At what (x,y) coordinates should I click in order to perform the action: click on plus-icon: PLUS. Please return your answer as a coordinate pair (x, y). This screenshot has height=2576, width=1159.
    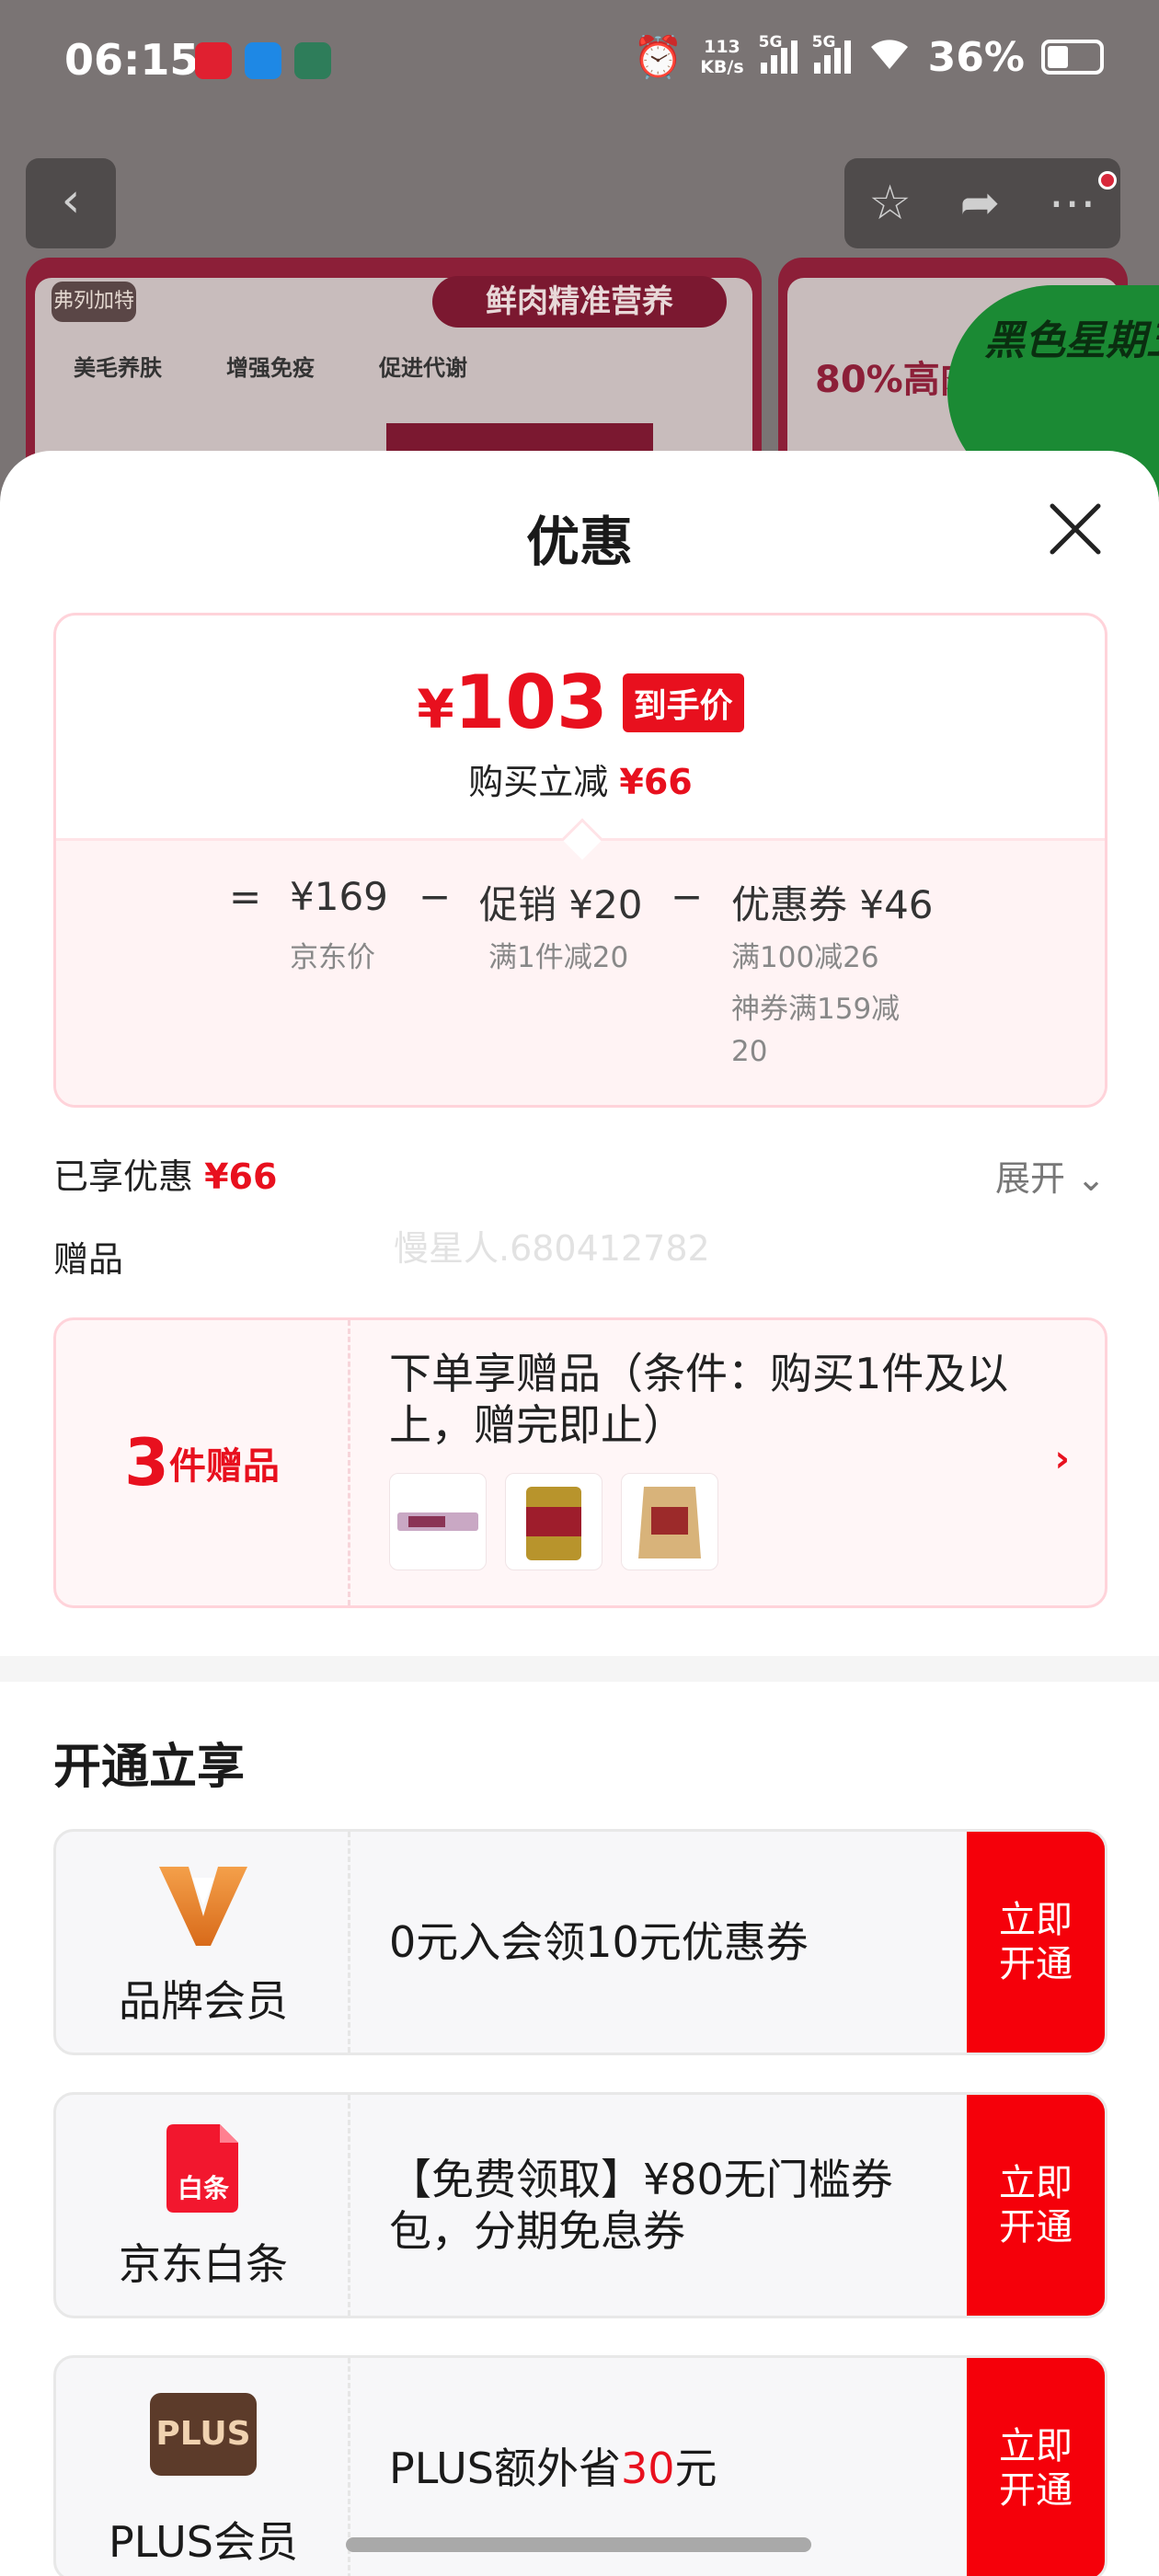
    Looking at the image, I should click on (203, 2434).